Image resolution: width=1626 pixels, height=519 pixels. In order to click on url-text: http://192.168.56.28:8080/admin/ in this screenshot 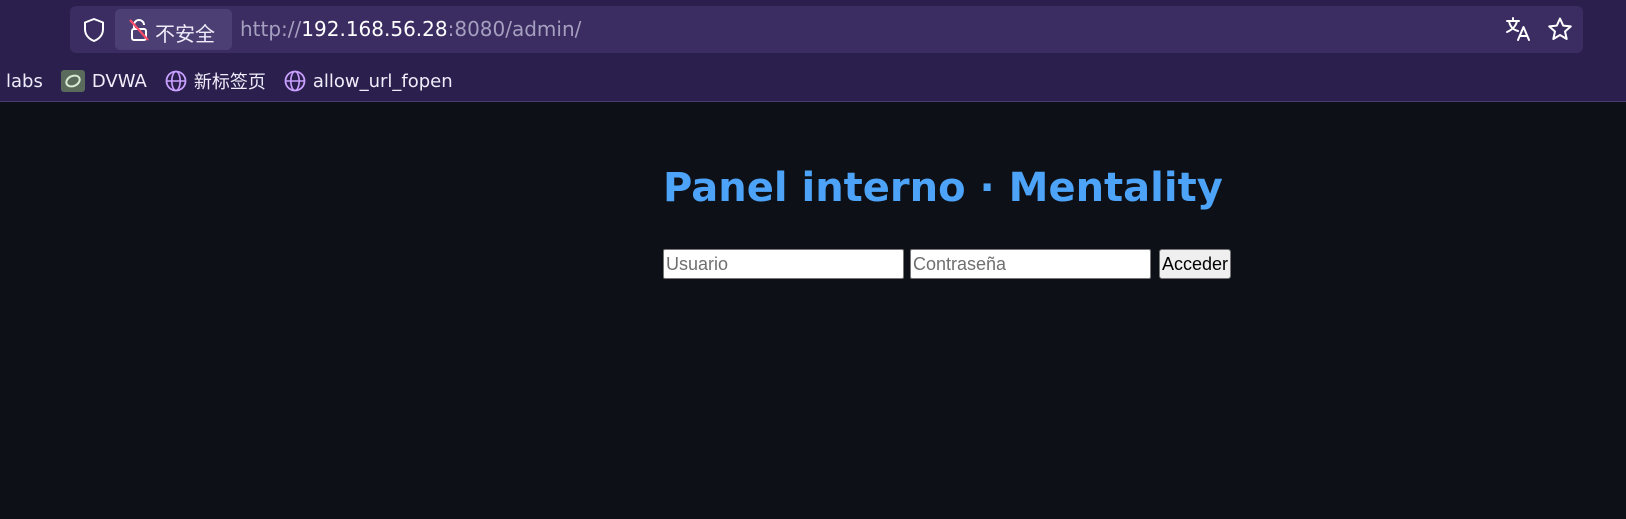, I will do `click(410, 29)`.